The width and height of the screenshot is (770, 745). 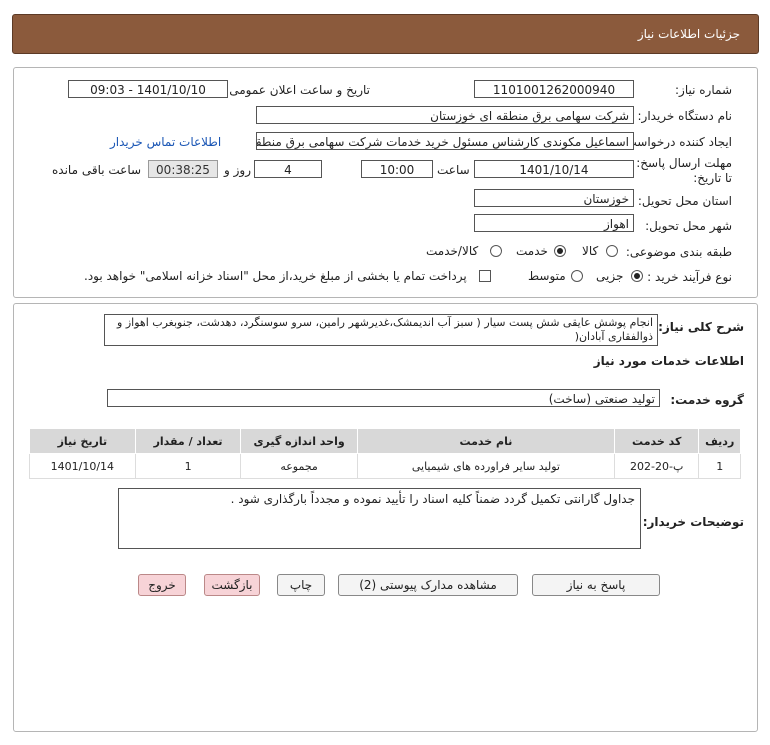 What do you see at coordinates (532, 251) in the screenshot?
I see `category-option-service: خدمت` at bounding box center [532, 251].